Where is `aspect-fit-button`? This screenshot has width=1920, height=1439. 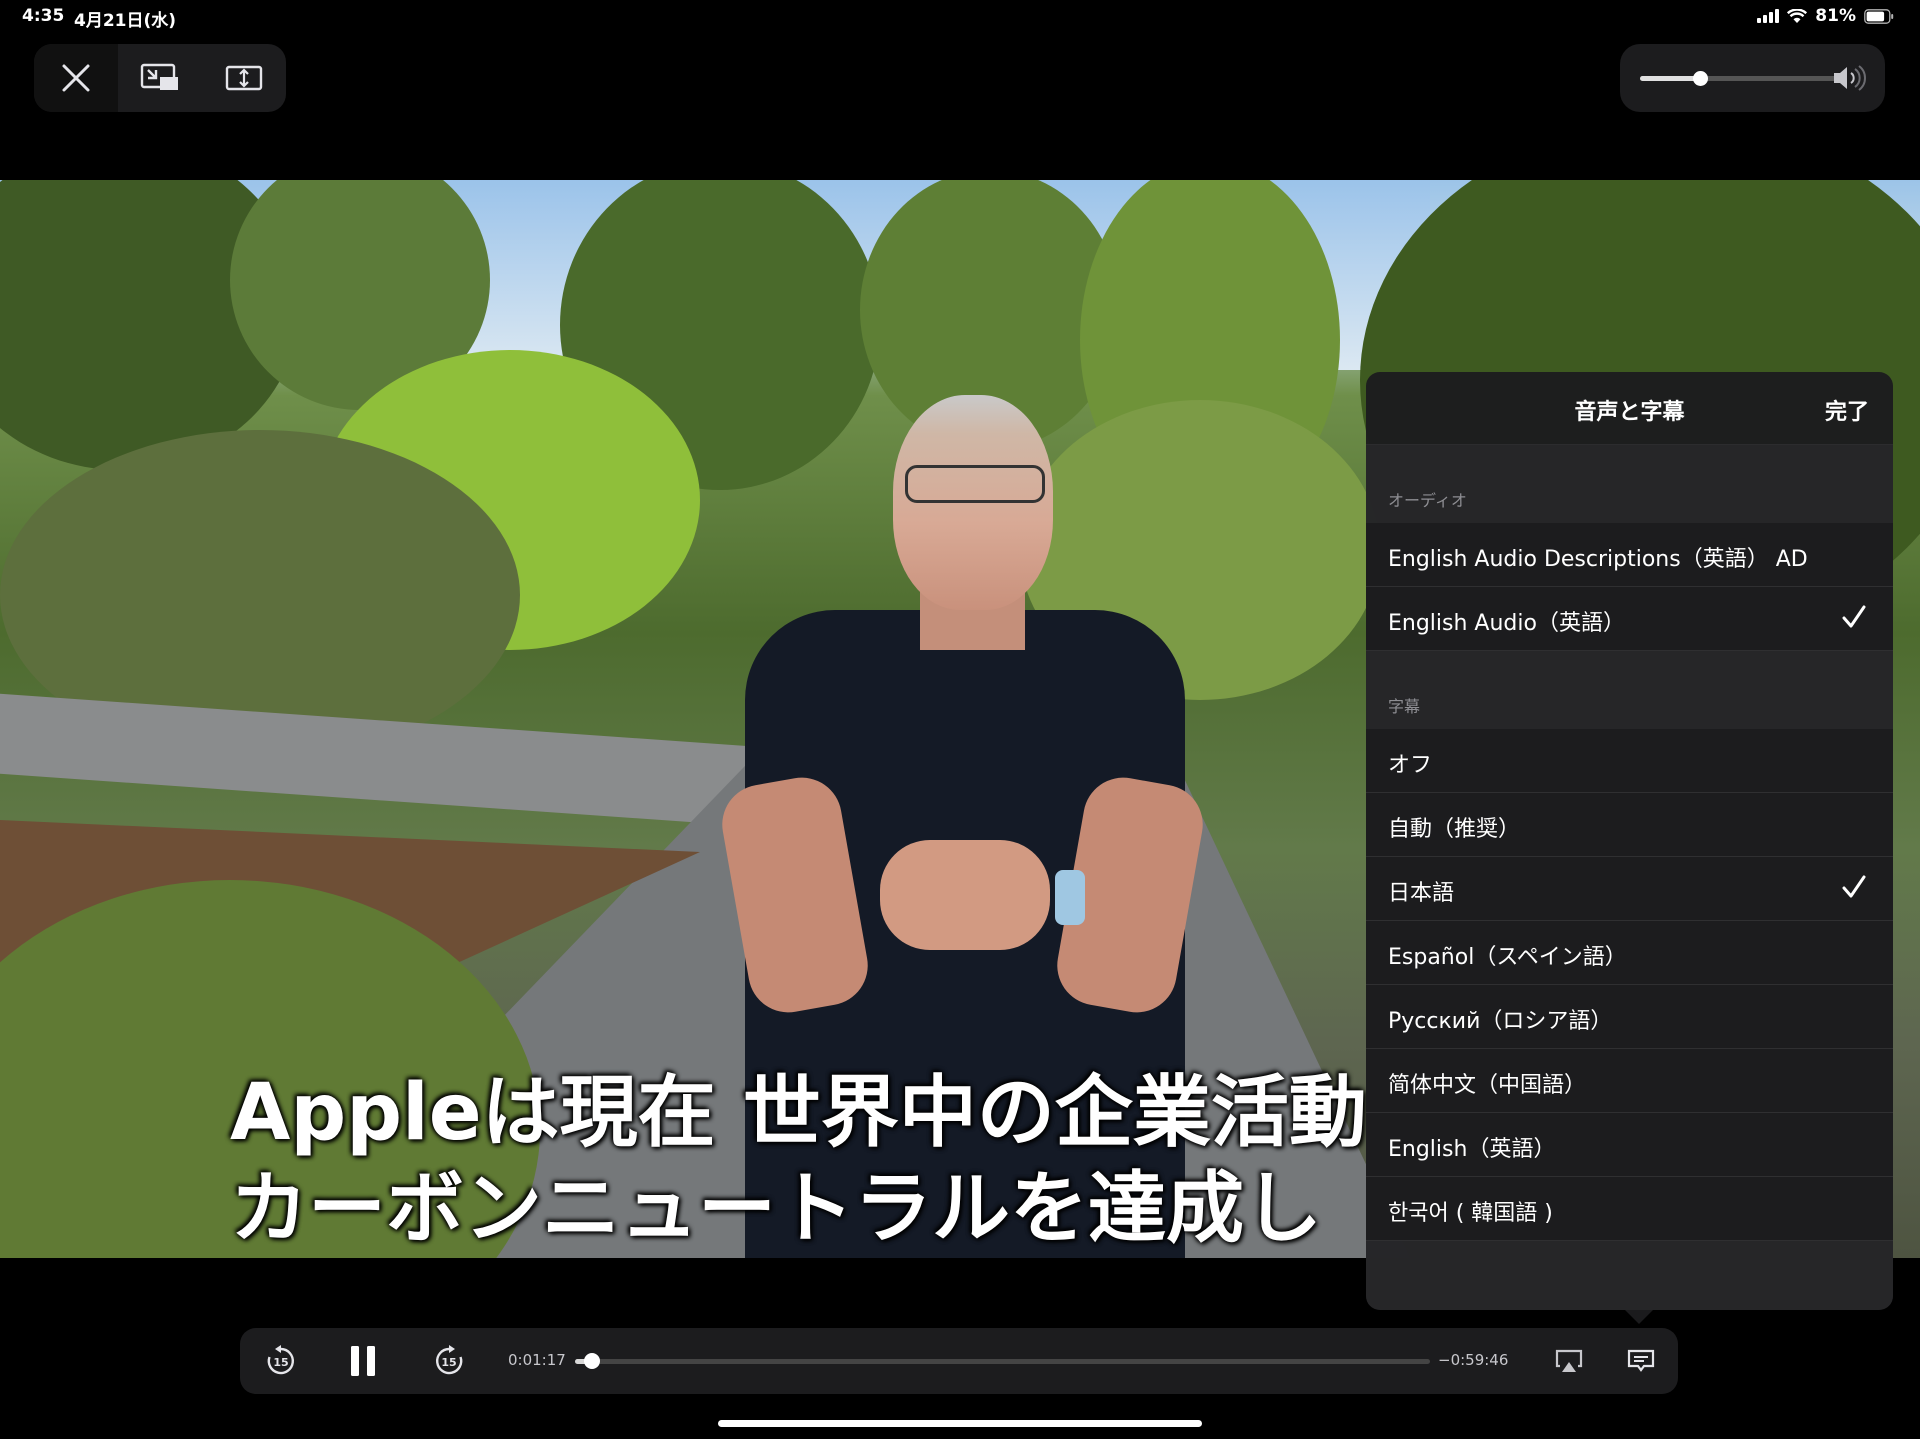 aspect-fit-button is located at coordinates (244, 78).